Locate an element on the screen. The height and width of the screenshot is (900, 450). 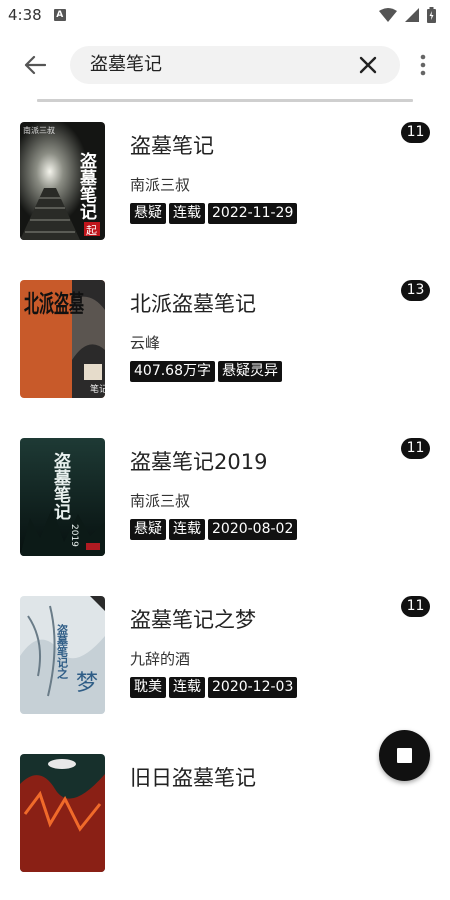
book-title: 盗墓笔记之梦 is located at coordinates (193, 620).